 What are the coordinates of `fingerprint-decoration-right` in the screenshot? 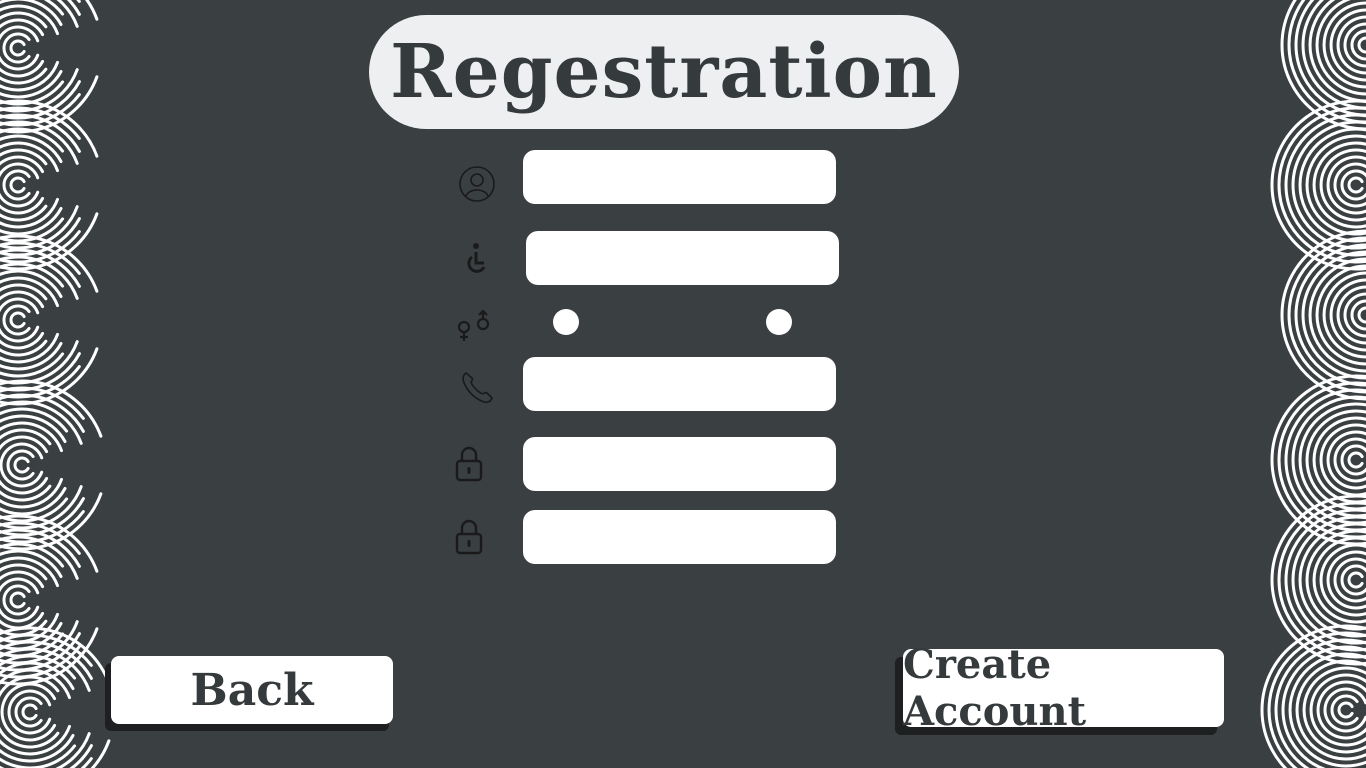 It's located at (1313, 384).